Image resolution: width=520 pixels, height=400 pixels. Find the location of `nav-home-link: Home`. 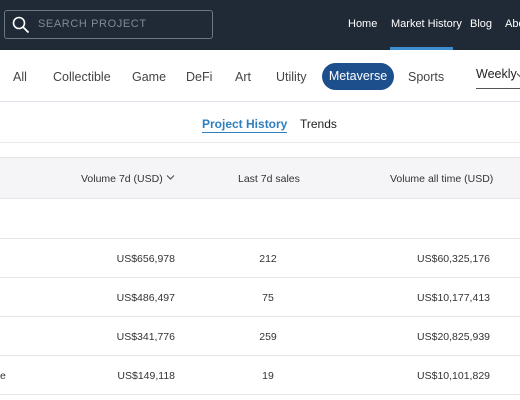

nav-home-link: Home is located at coordinates (362, 24).